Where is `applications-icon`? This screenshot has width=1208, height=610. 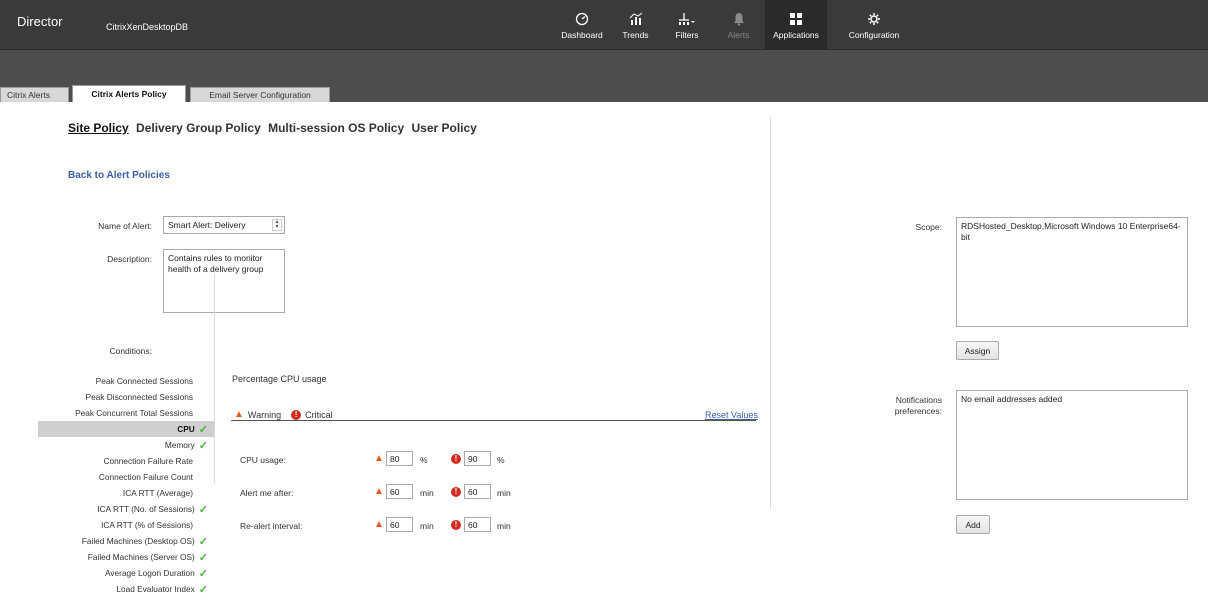
applications-icon is located at coordinates (796, 19).